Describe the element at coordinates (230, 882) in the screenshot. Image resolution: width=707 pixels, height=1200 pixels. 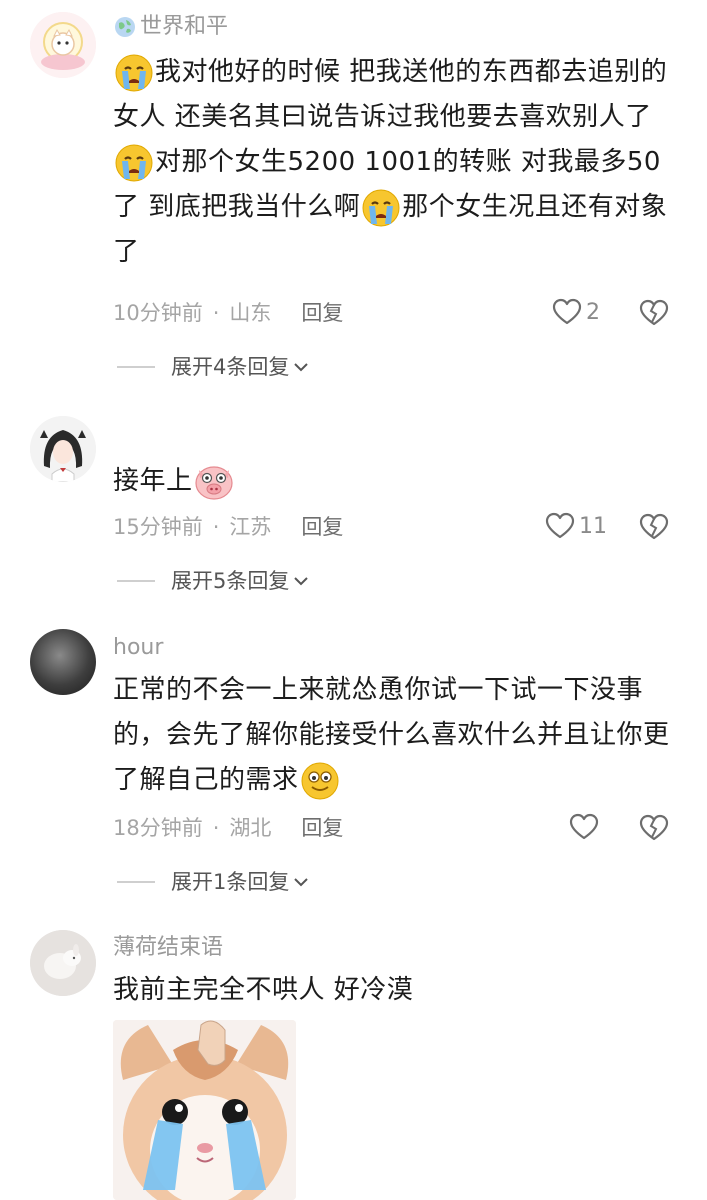
I see `expand-replies-label: 展开1条回复` at that location.